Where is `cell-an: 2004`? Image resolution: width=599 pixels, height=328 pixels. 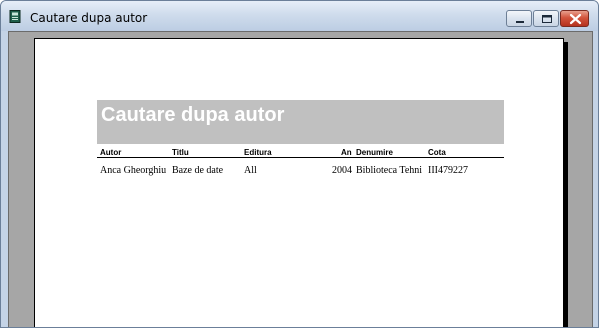 cell-an: 2004 is located at coordinates (342, 170).